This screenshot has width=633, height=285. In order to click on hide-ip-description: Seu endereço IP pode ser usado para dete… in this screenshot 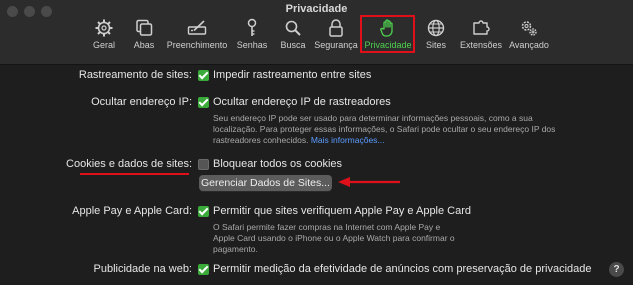, I will do `click(413, 129)`.